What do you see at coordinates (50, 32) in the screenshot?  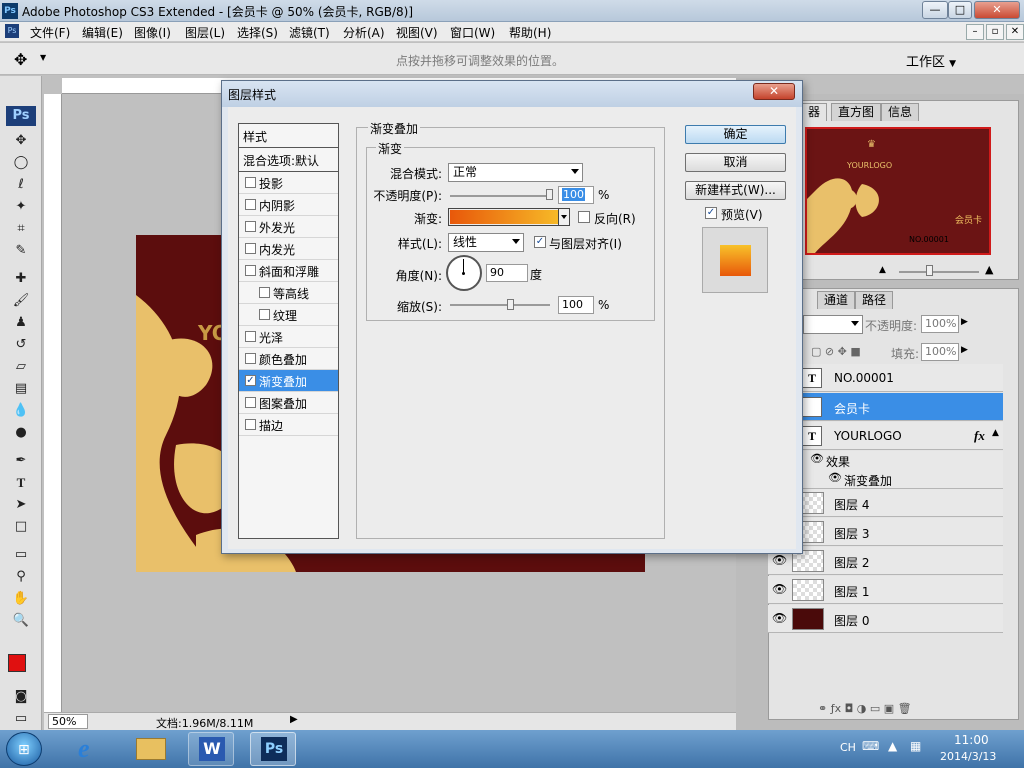 I see `menu-file: 文件(F)` at bounding box center [50, 32].